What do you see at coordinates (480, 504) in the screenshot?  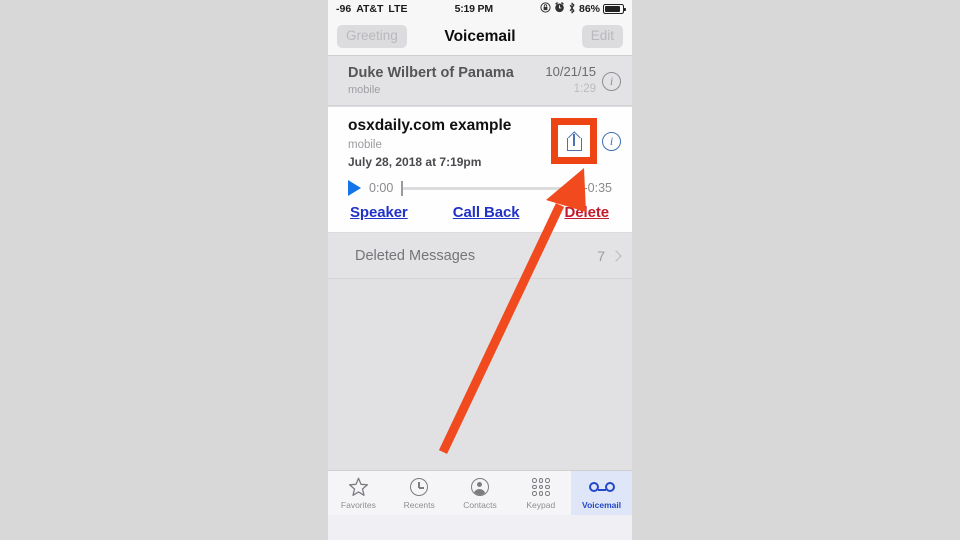 I see `tab-label: Contacts` at bounding box center [480, 504].